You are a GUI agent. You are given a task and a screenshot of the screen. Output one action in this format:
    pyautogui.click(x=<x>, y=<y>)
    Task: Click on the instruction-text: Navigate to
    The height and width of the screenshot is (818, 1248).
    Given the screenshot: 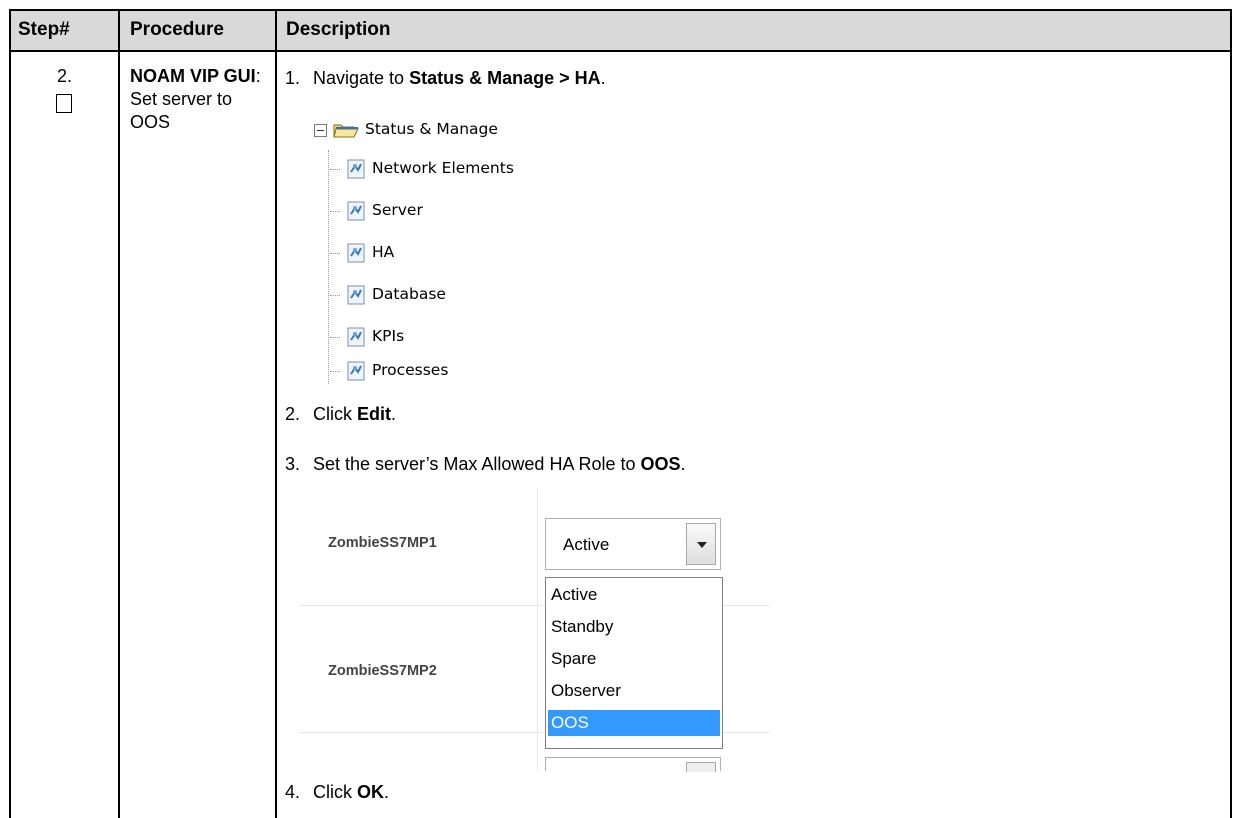 What is the action you would take?
    pyautogui.click(x=361, y=78)
    